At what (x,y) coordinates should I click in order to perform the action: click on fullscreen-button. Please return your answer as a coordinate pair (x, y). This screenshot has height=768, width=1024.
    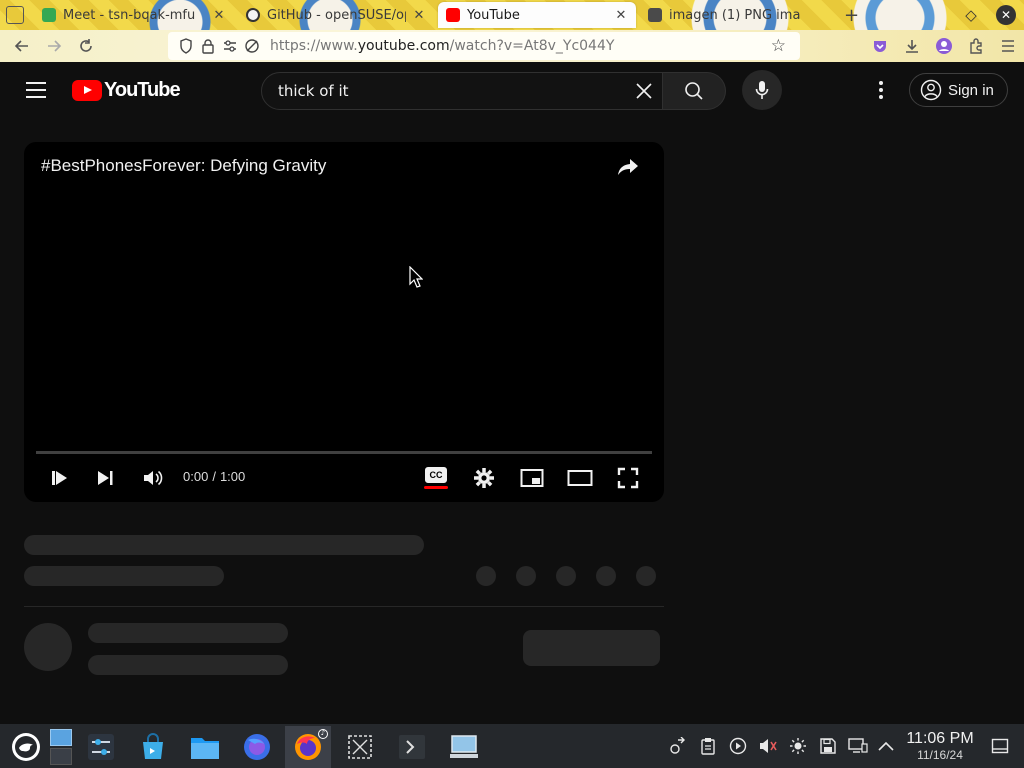
    Looking at the image, I should click on (628, 478).